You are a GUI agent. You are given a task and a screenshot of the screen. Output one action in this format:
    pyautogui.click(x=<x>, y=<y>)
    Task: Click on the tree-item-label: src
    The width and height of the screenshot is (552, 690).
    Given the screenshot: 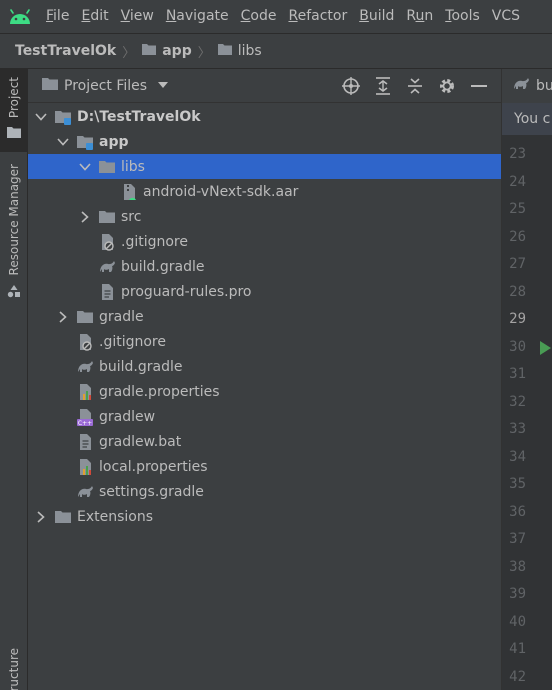 What is the action you would take?
    pyautogui.click(x=131, y=216)
    